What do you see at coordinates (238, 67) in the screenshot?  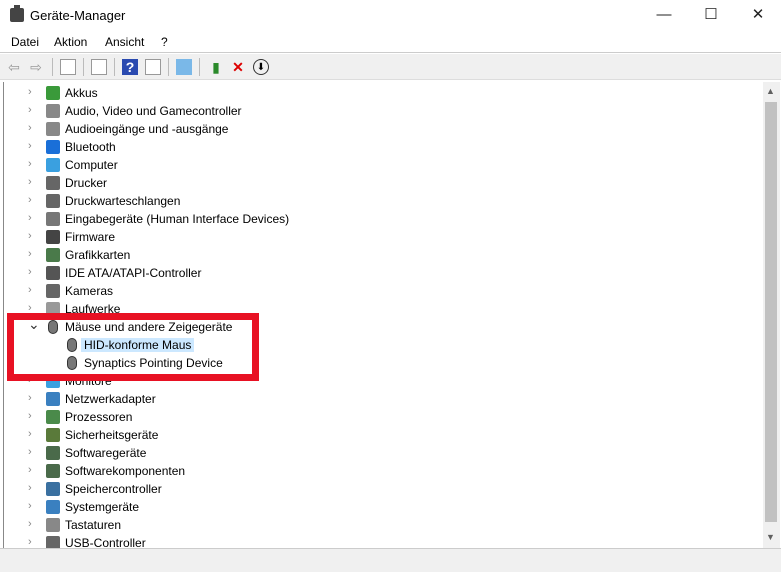 I see `uninstall-icon: ✕` at bounding box center [238, 67].